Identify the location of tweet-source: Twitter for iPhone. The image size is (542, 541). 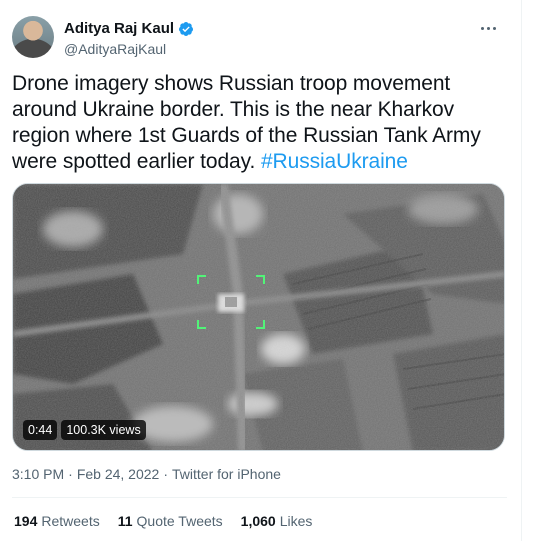
(226, 474).